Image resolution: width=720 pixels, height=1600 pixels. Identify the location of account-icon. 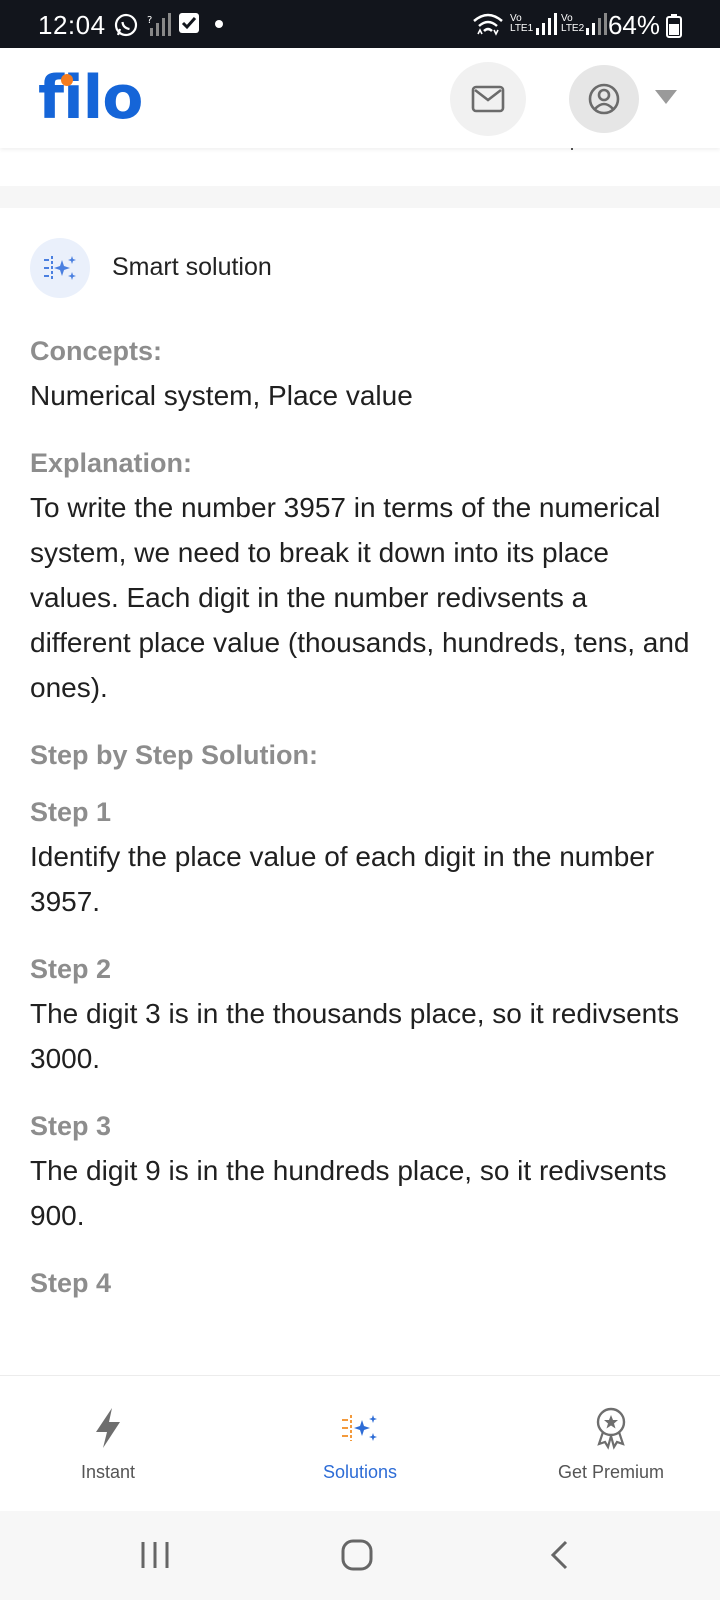
(604, 99).